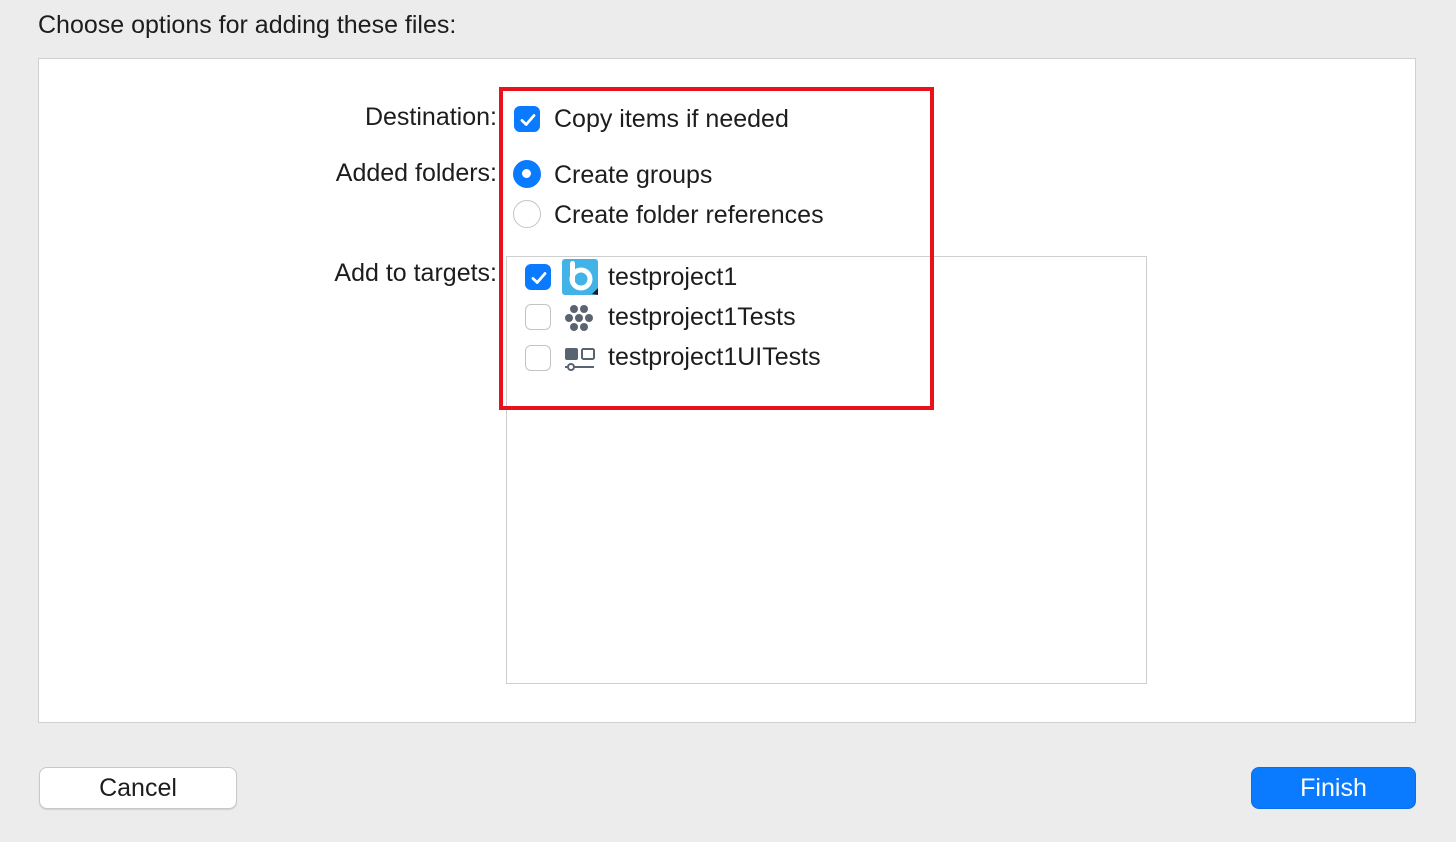  I want to click on cancel-button: Cancel, so click(138, 788).